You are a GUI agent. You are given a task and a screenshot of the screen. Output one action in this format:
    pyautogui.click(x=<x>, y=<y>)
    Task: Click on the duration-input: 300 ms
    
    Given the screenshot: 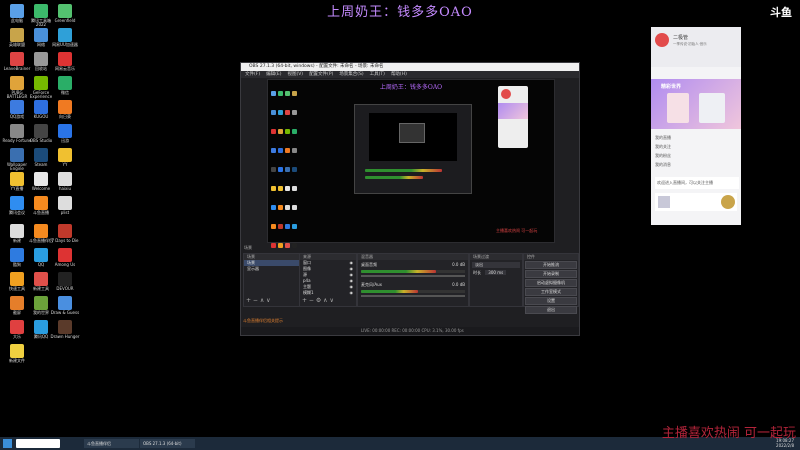 What is the action you would take?
    pyautogui.click(x=496, y=272)
    